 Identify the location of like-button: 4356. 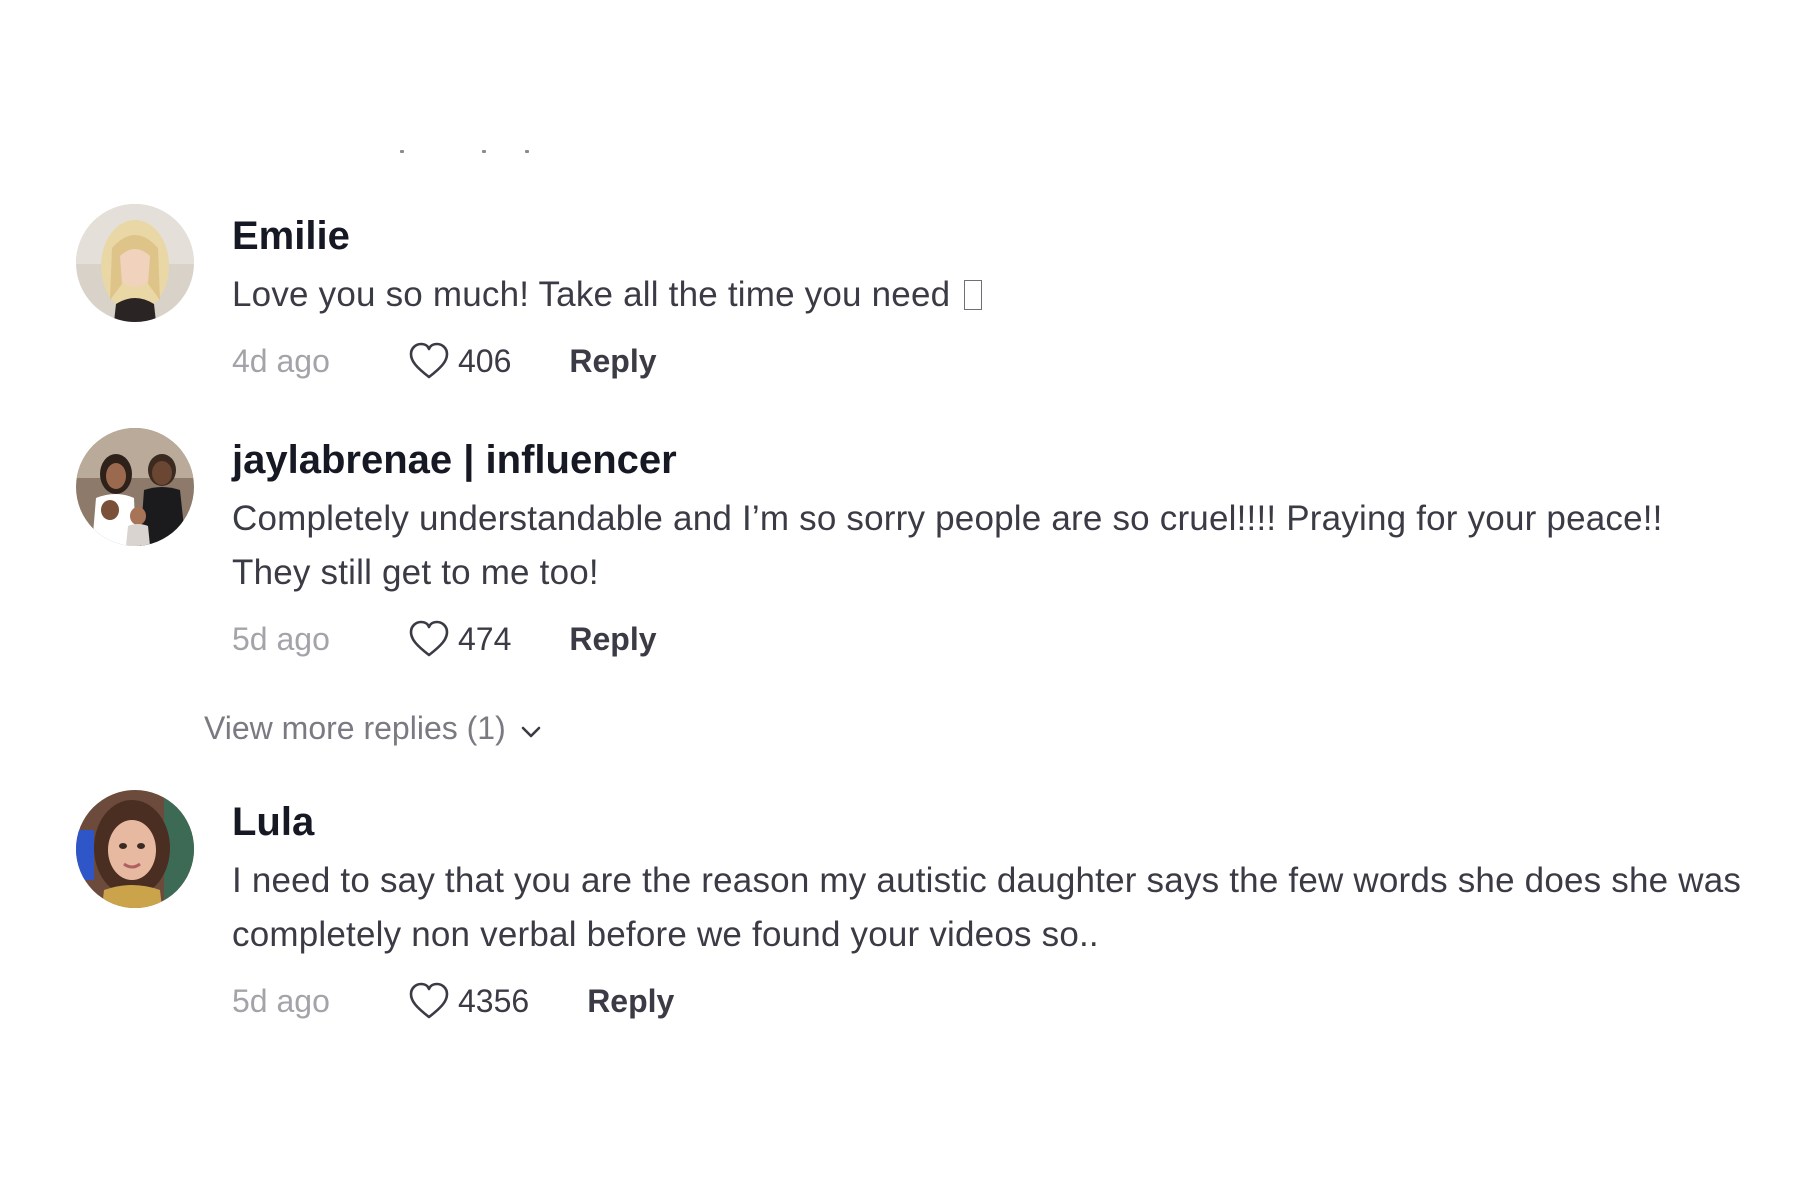
(468, 1001).